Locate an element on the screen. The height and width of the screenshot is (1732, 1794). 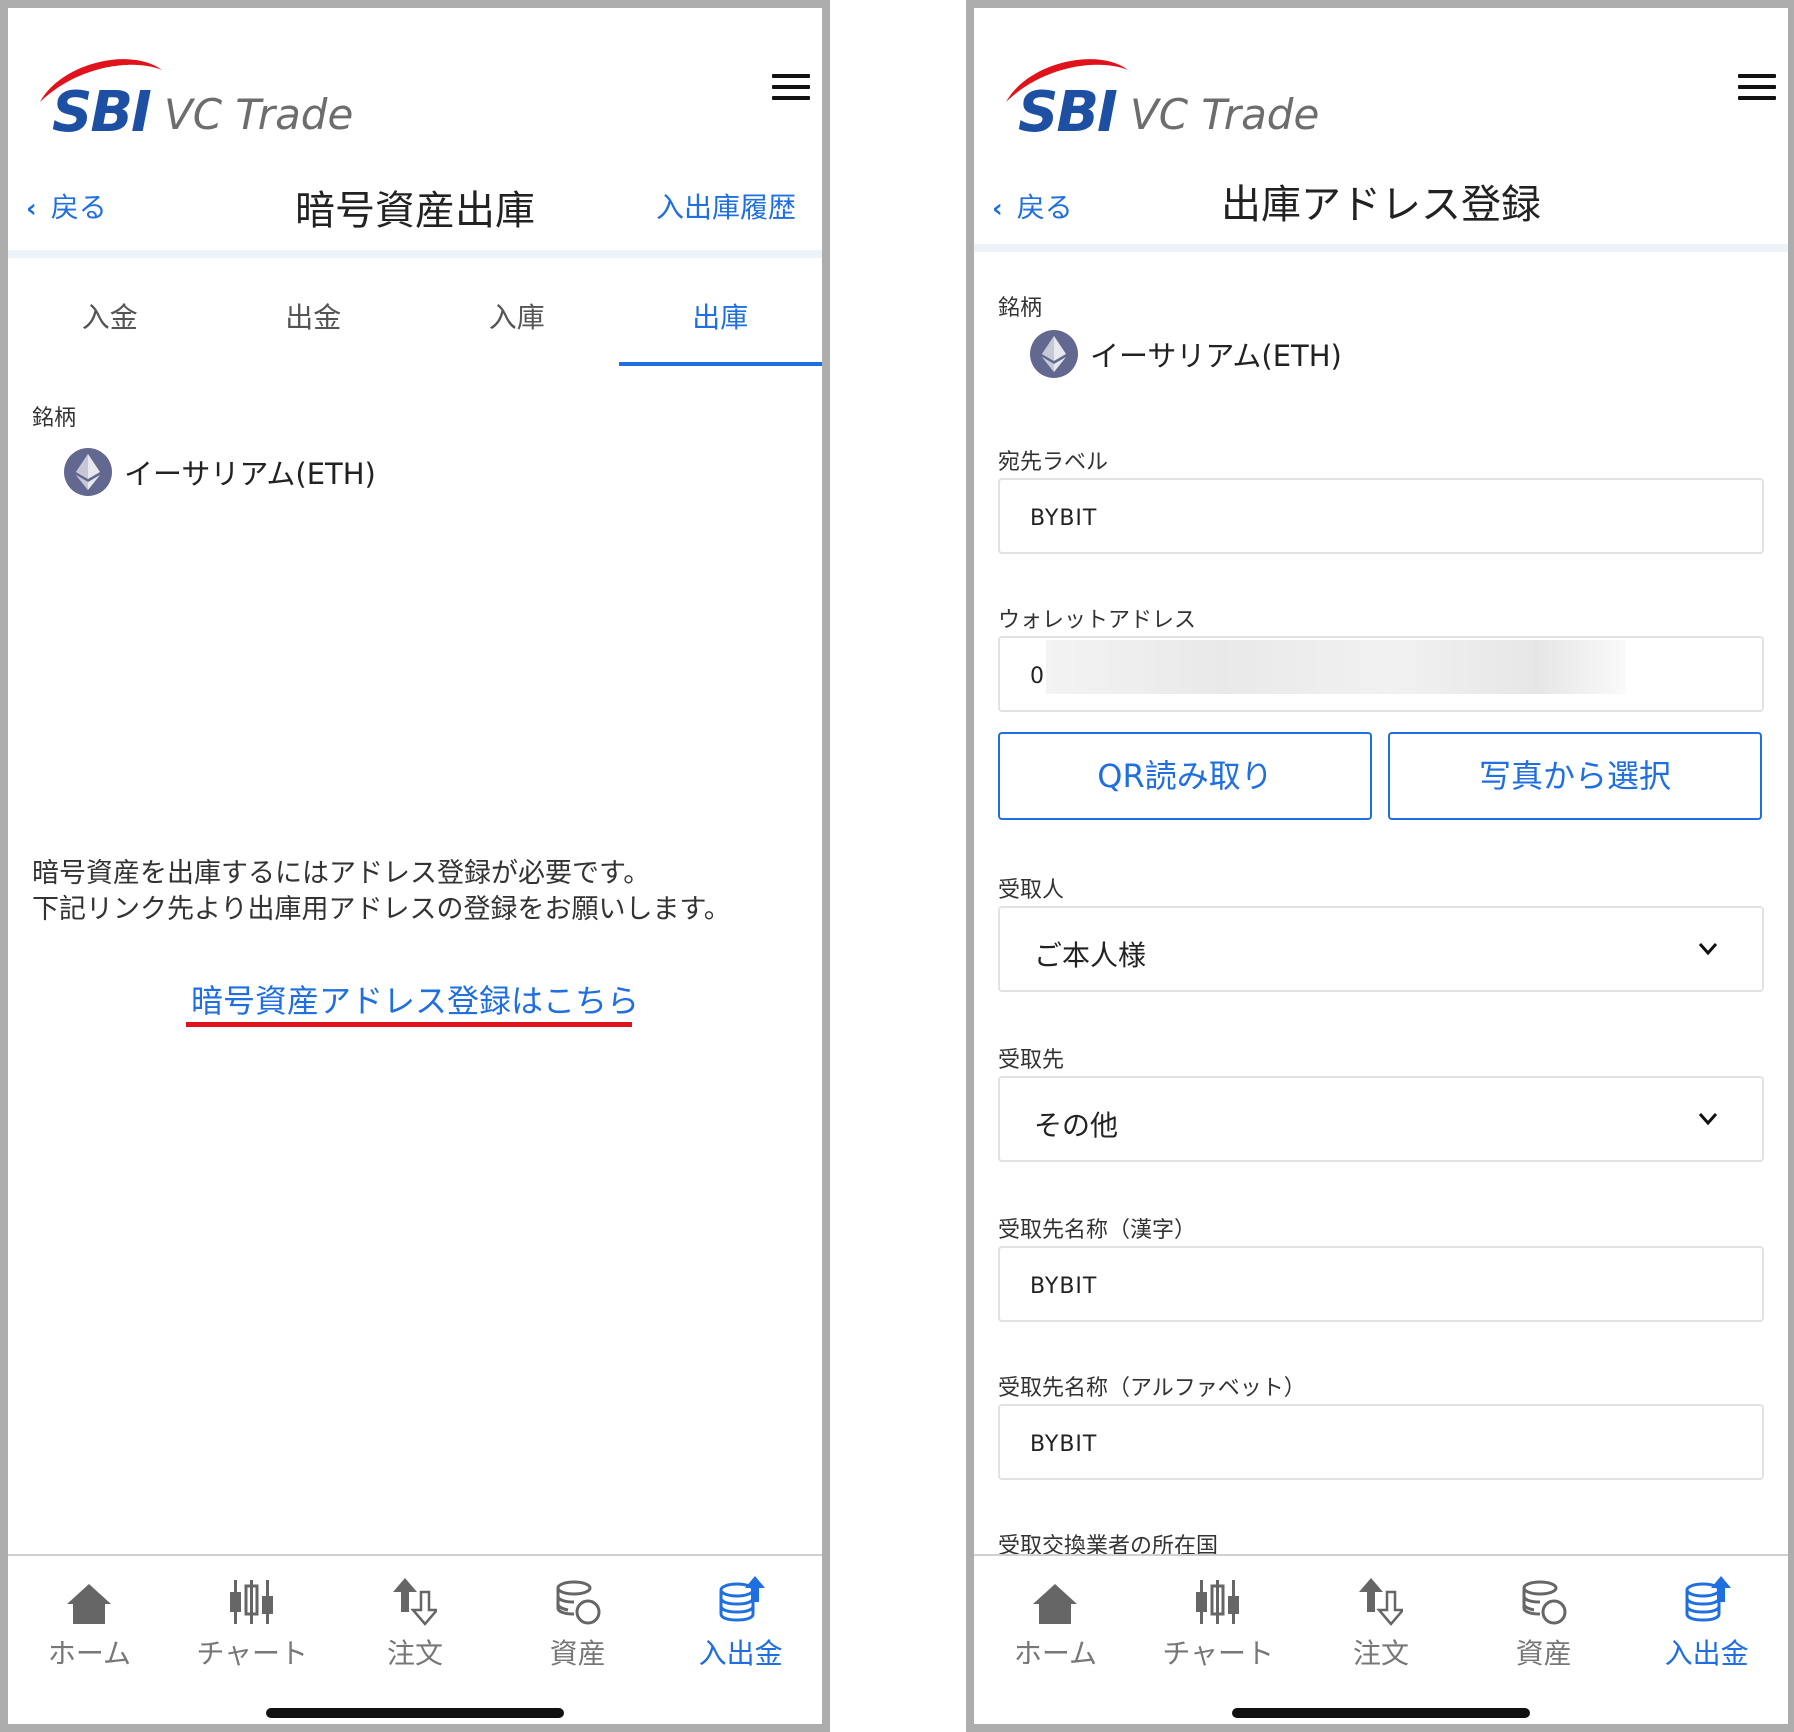
destination-label-input: BYBIT is located at coordinates (1381, 516).